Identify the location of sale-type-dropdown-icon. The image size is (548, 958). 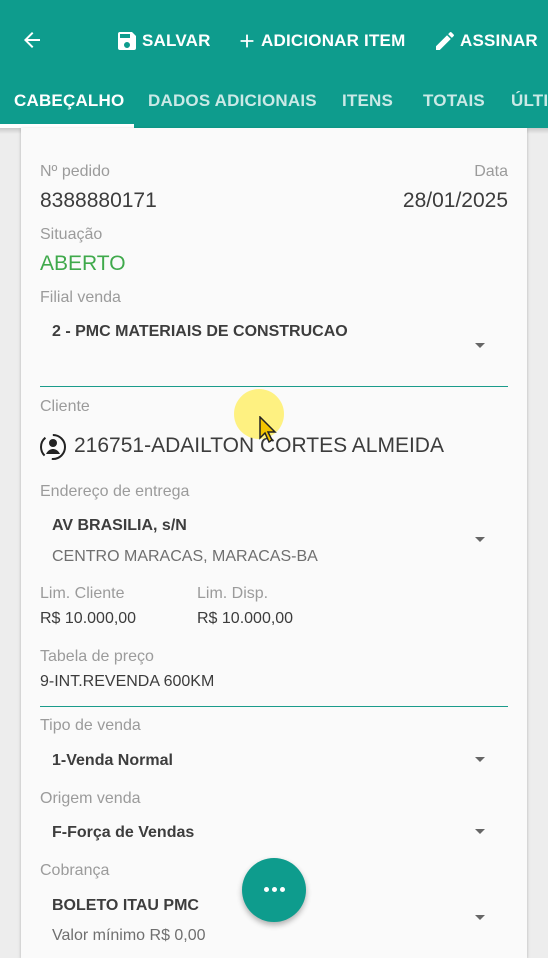
(480, 759).